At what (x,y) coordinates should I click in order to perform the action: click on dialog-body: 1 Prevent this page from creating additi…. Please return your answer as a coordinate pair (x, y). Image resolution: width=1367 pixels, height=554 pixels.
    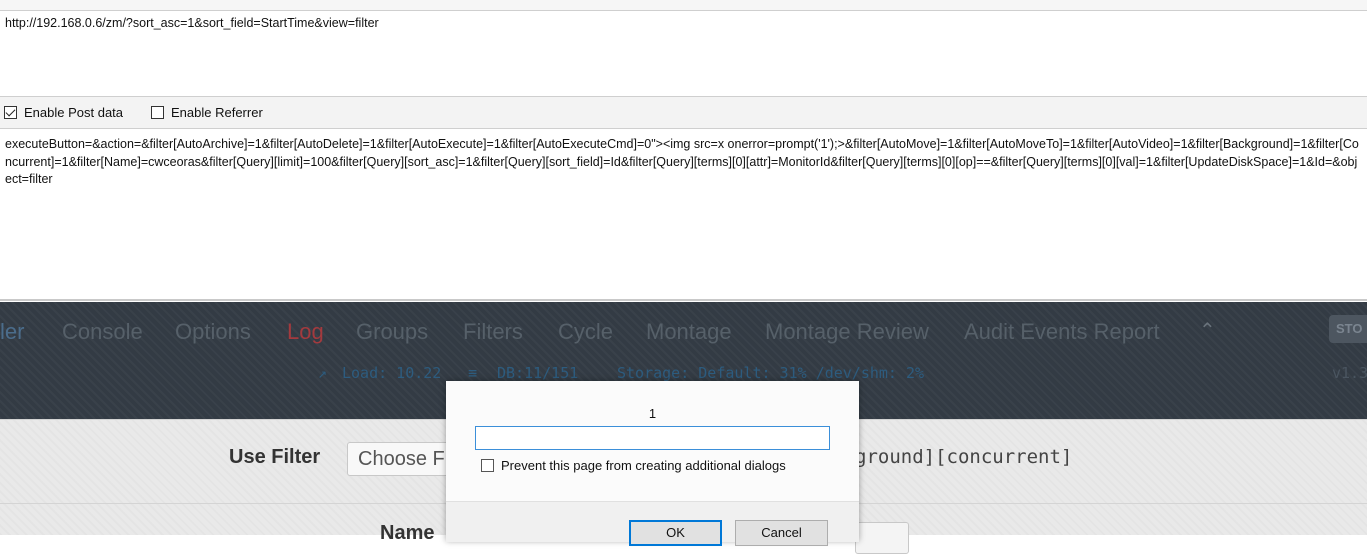
    Looking at the image, I should click on (652, 441).